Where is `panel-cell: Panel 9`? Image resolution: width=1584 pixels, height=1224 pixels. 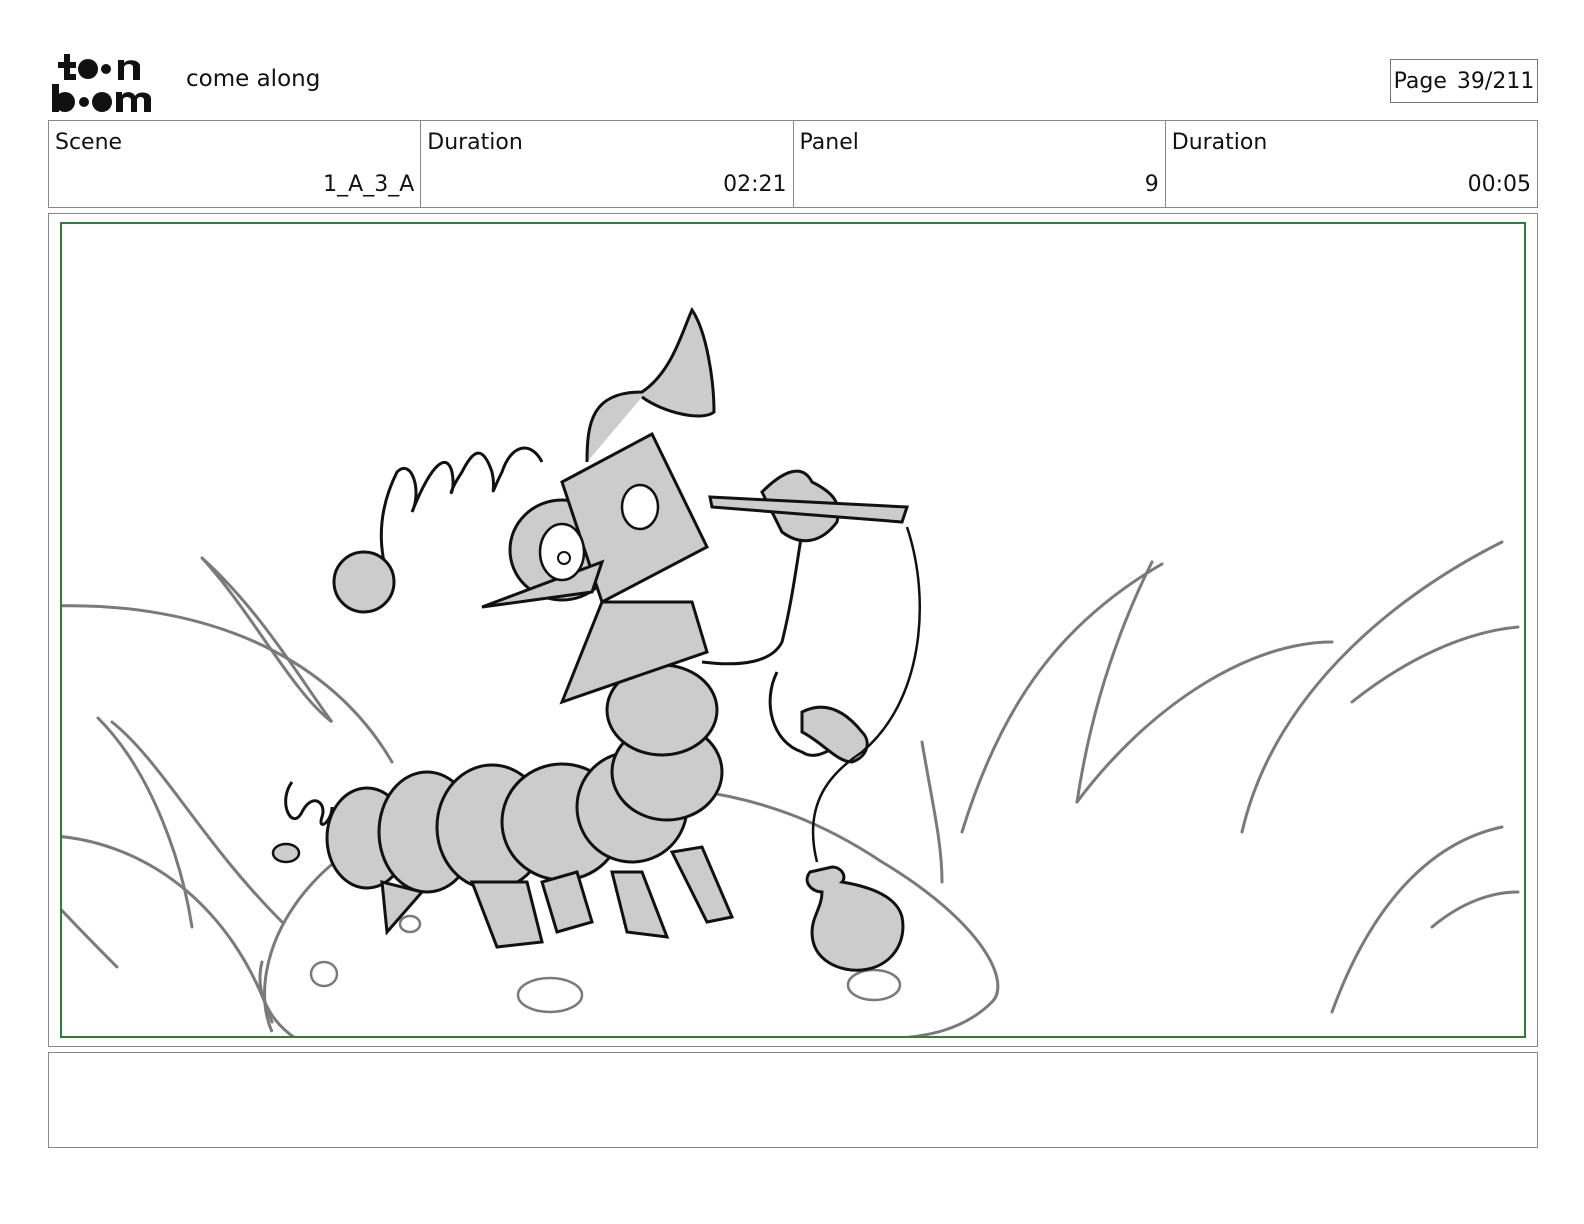 panel-cell: Panel 9 is located at coordinates (980, 164).